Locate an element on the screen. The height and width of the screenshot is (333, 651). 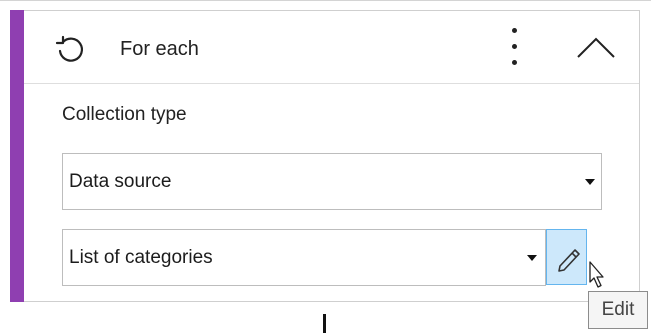
flow-connector is located at coordinates (324, 323).